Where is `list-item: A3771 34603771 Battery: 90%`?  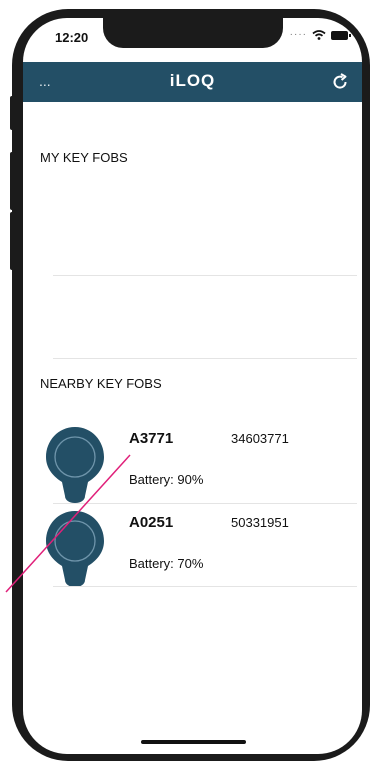 list-item: A3771 34603771 Battery: 90% is located at coordinates (192, 459).